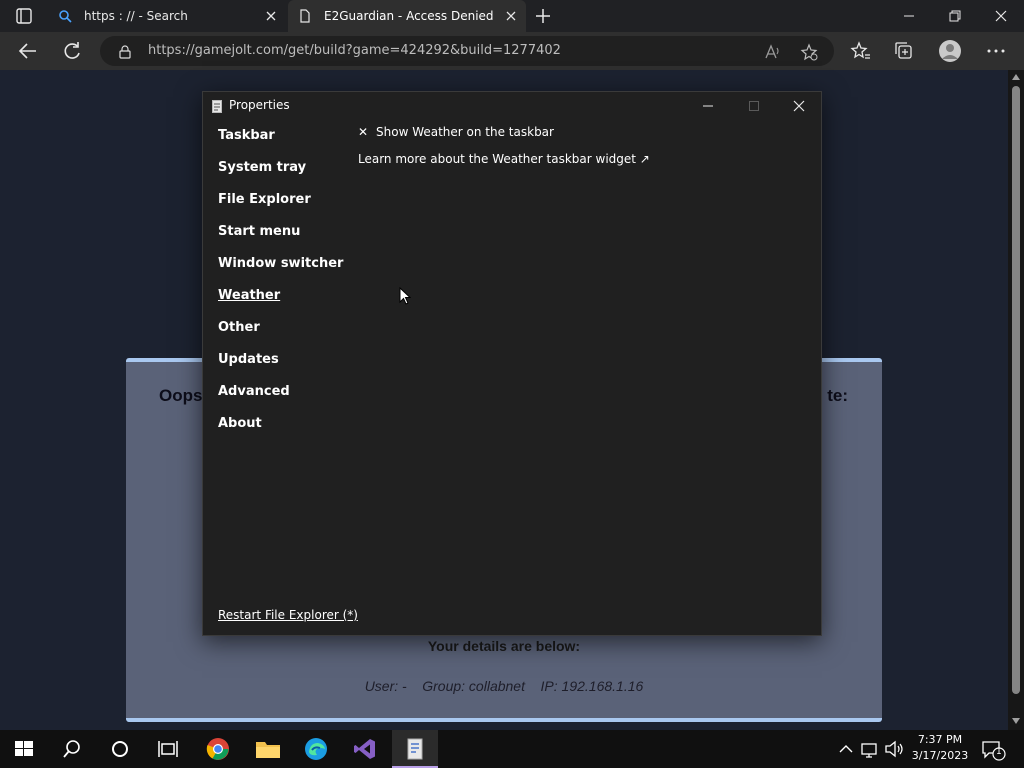  Describe the element at coordinates (72, 749) in the screenshot. I see `taskbar-search-icon` at that location.